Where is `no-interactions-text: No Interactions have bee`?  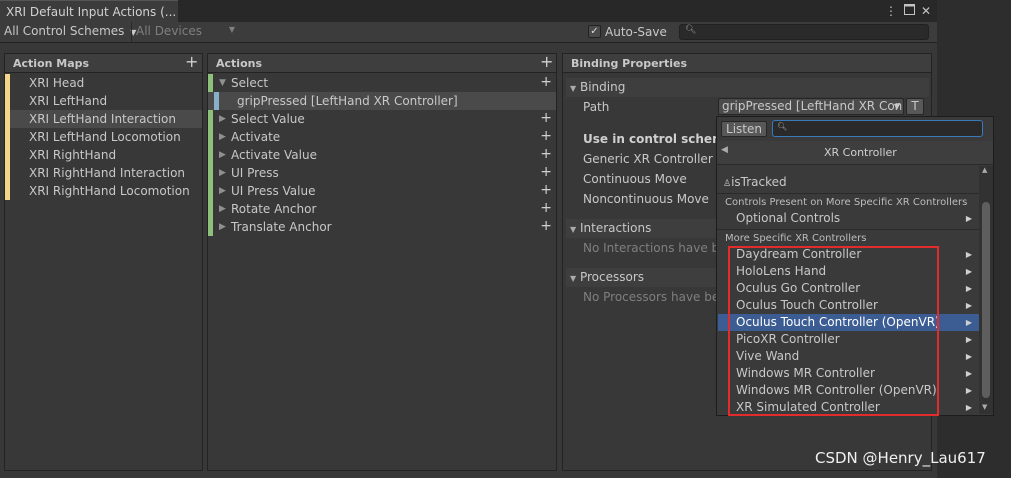
no-interactions-text: No Interactions have bee is located at coordinates (658, 248).